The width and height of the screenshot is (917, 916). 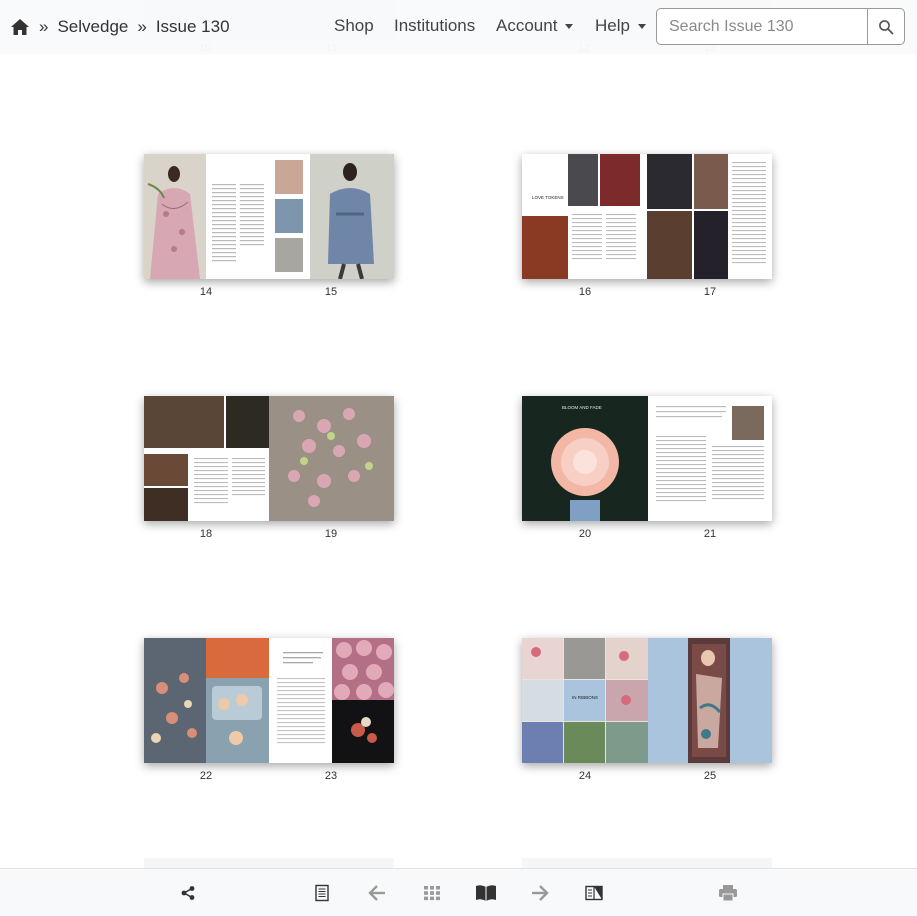 What do you see at coordinates (458, 892) in the screenshot?
I see `bottom-toolbar` at bounding box center [458, 892].